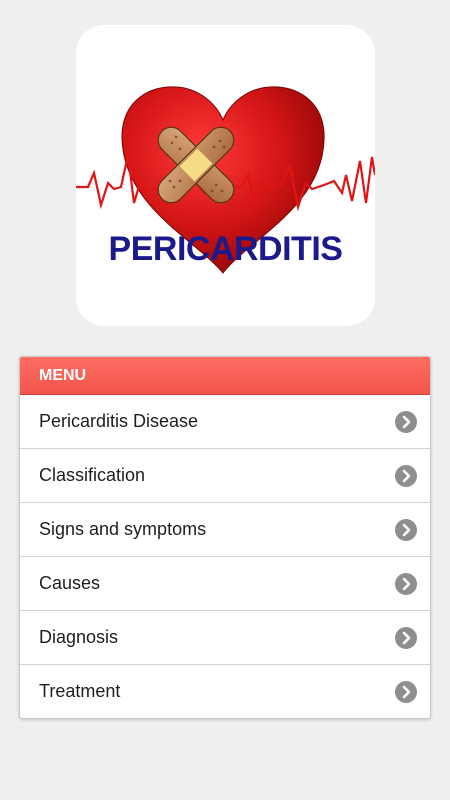  I want to click on menu-item-classification: Classification, so click(225, 476).